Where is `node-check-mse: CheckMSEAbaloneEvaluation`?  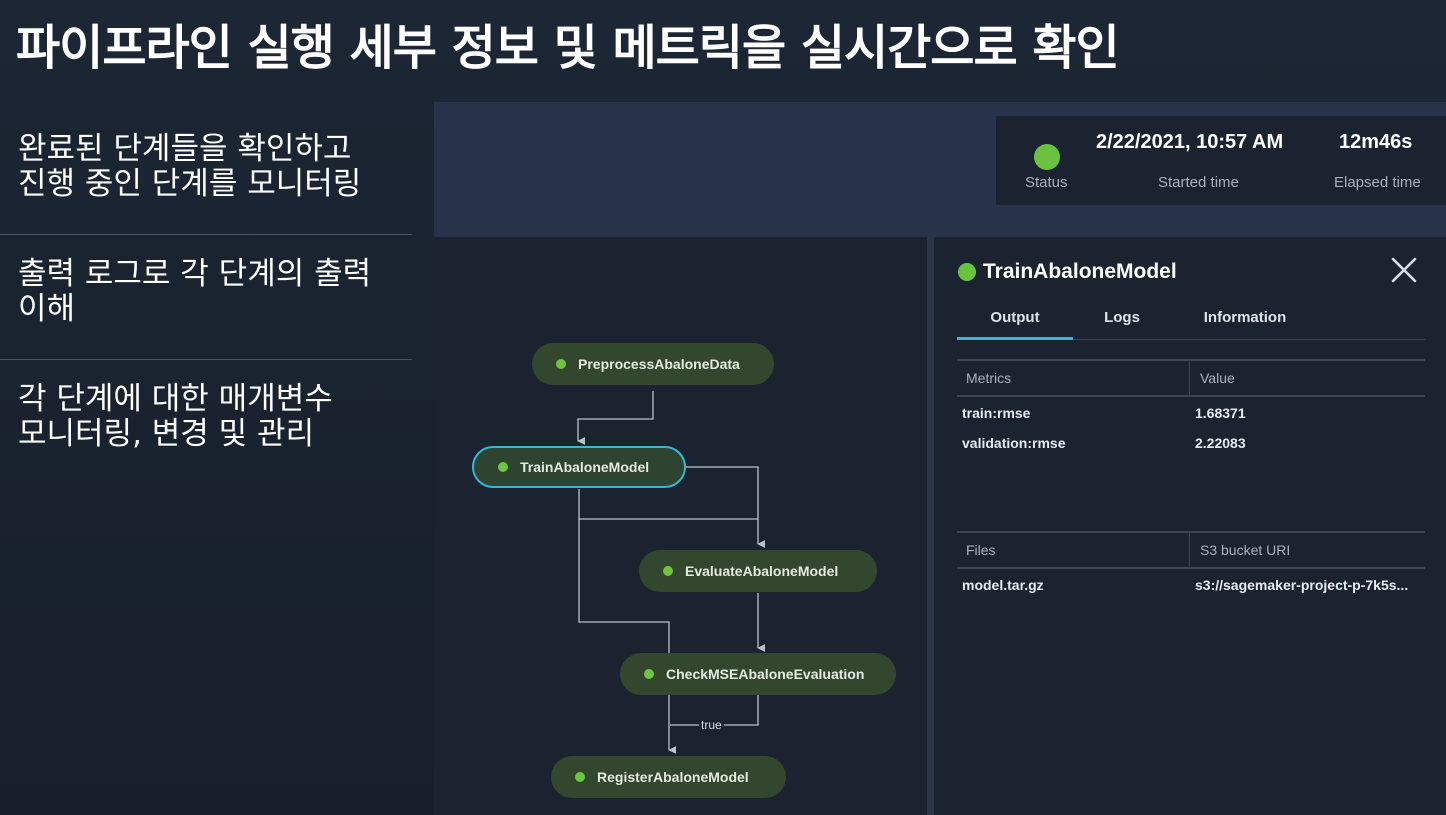
node-check-mse: CheckMSEAbaloneEvaluation is located at coordinates (758, 674).